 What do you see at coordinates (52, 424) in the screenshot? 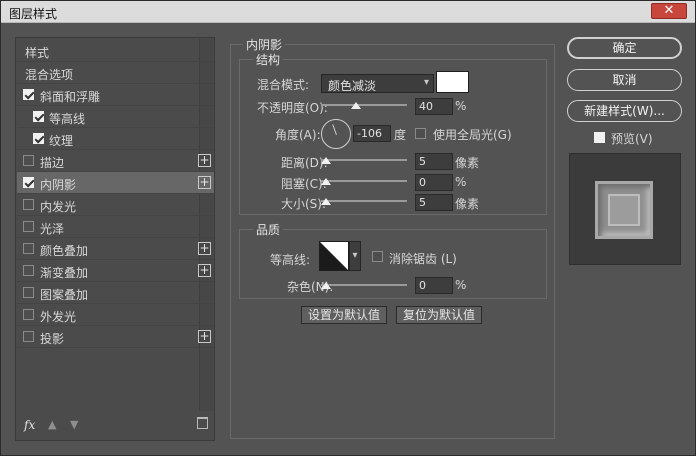
I see `move-up-icon: ▲` at bounding box center [52, 424].